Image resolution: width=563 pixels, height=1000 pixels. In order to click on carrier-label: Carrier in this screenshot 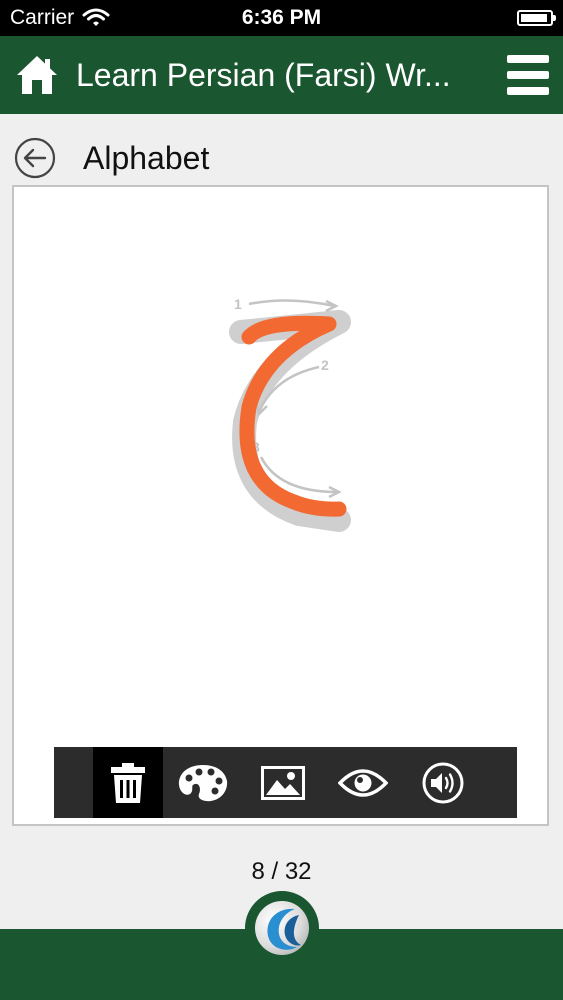, I will do `click(42, 17)`.